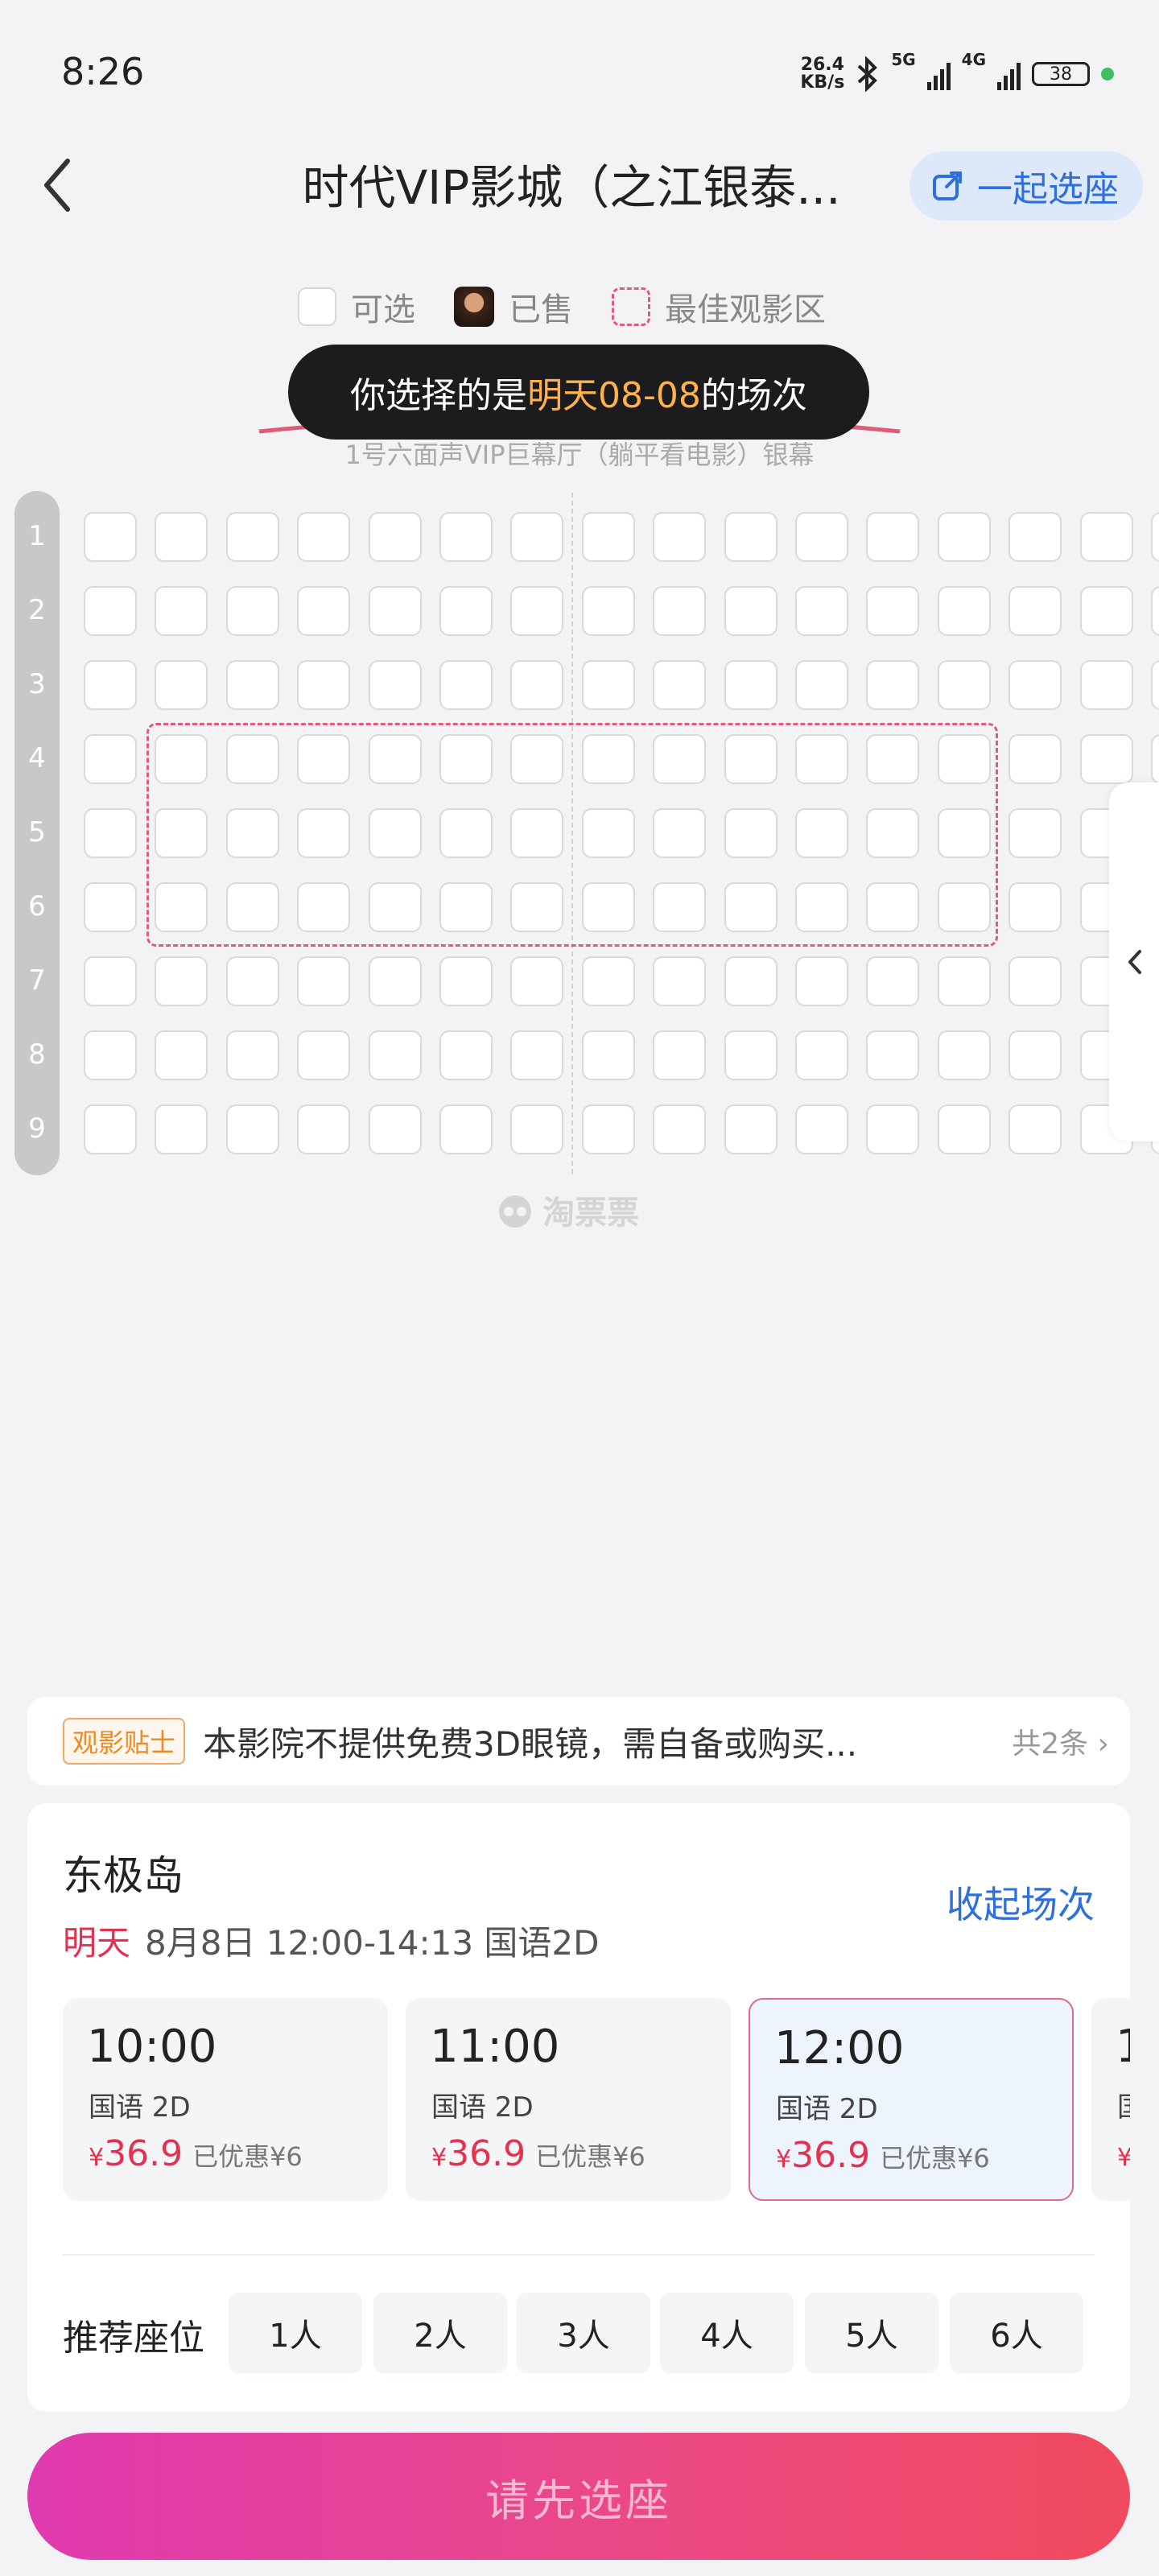 This screenshot has height=2576, width=1159. I want to click on recommend-3-button: 3人, so click(583, 2333).